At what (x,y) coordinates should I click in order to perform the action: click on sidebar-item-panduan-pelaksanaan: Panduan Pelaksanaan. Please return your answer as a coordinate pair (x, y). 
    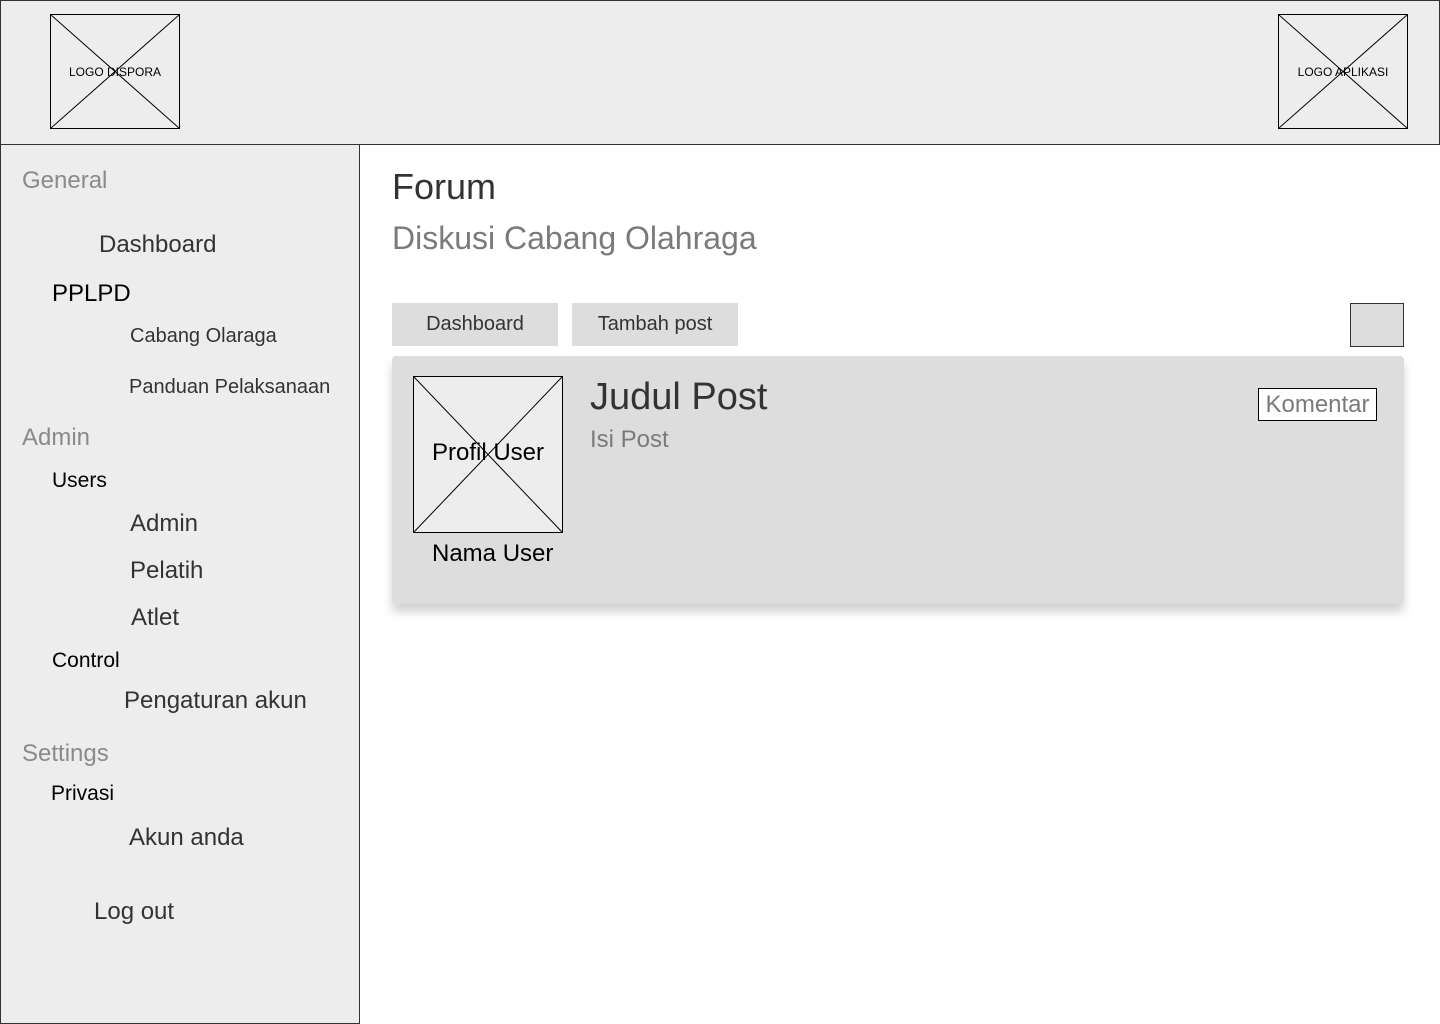
    Looking at the image, I should click on (229, 387).